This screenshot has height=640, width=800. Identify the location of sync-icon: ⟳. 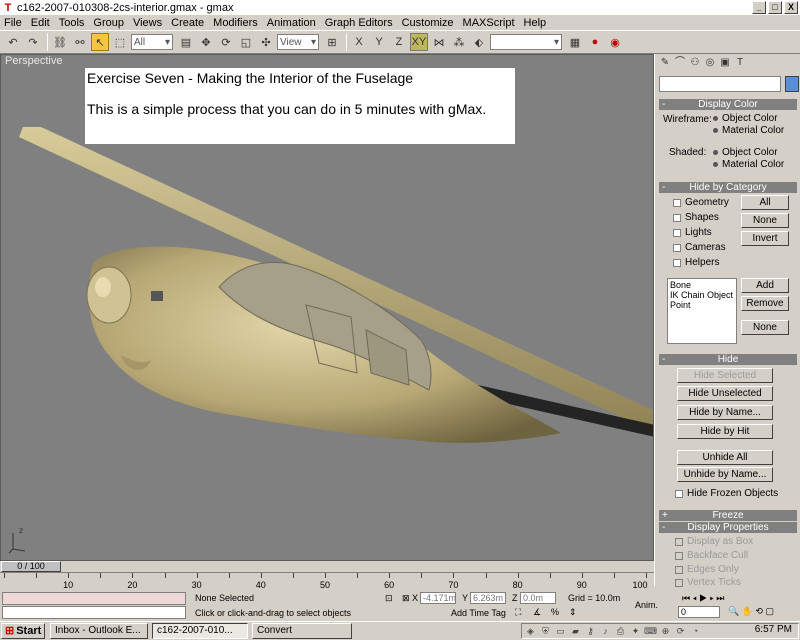
(680, 631).